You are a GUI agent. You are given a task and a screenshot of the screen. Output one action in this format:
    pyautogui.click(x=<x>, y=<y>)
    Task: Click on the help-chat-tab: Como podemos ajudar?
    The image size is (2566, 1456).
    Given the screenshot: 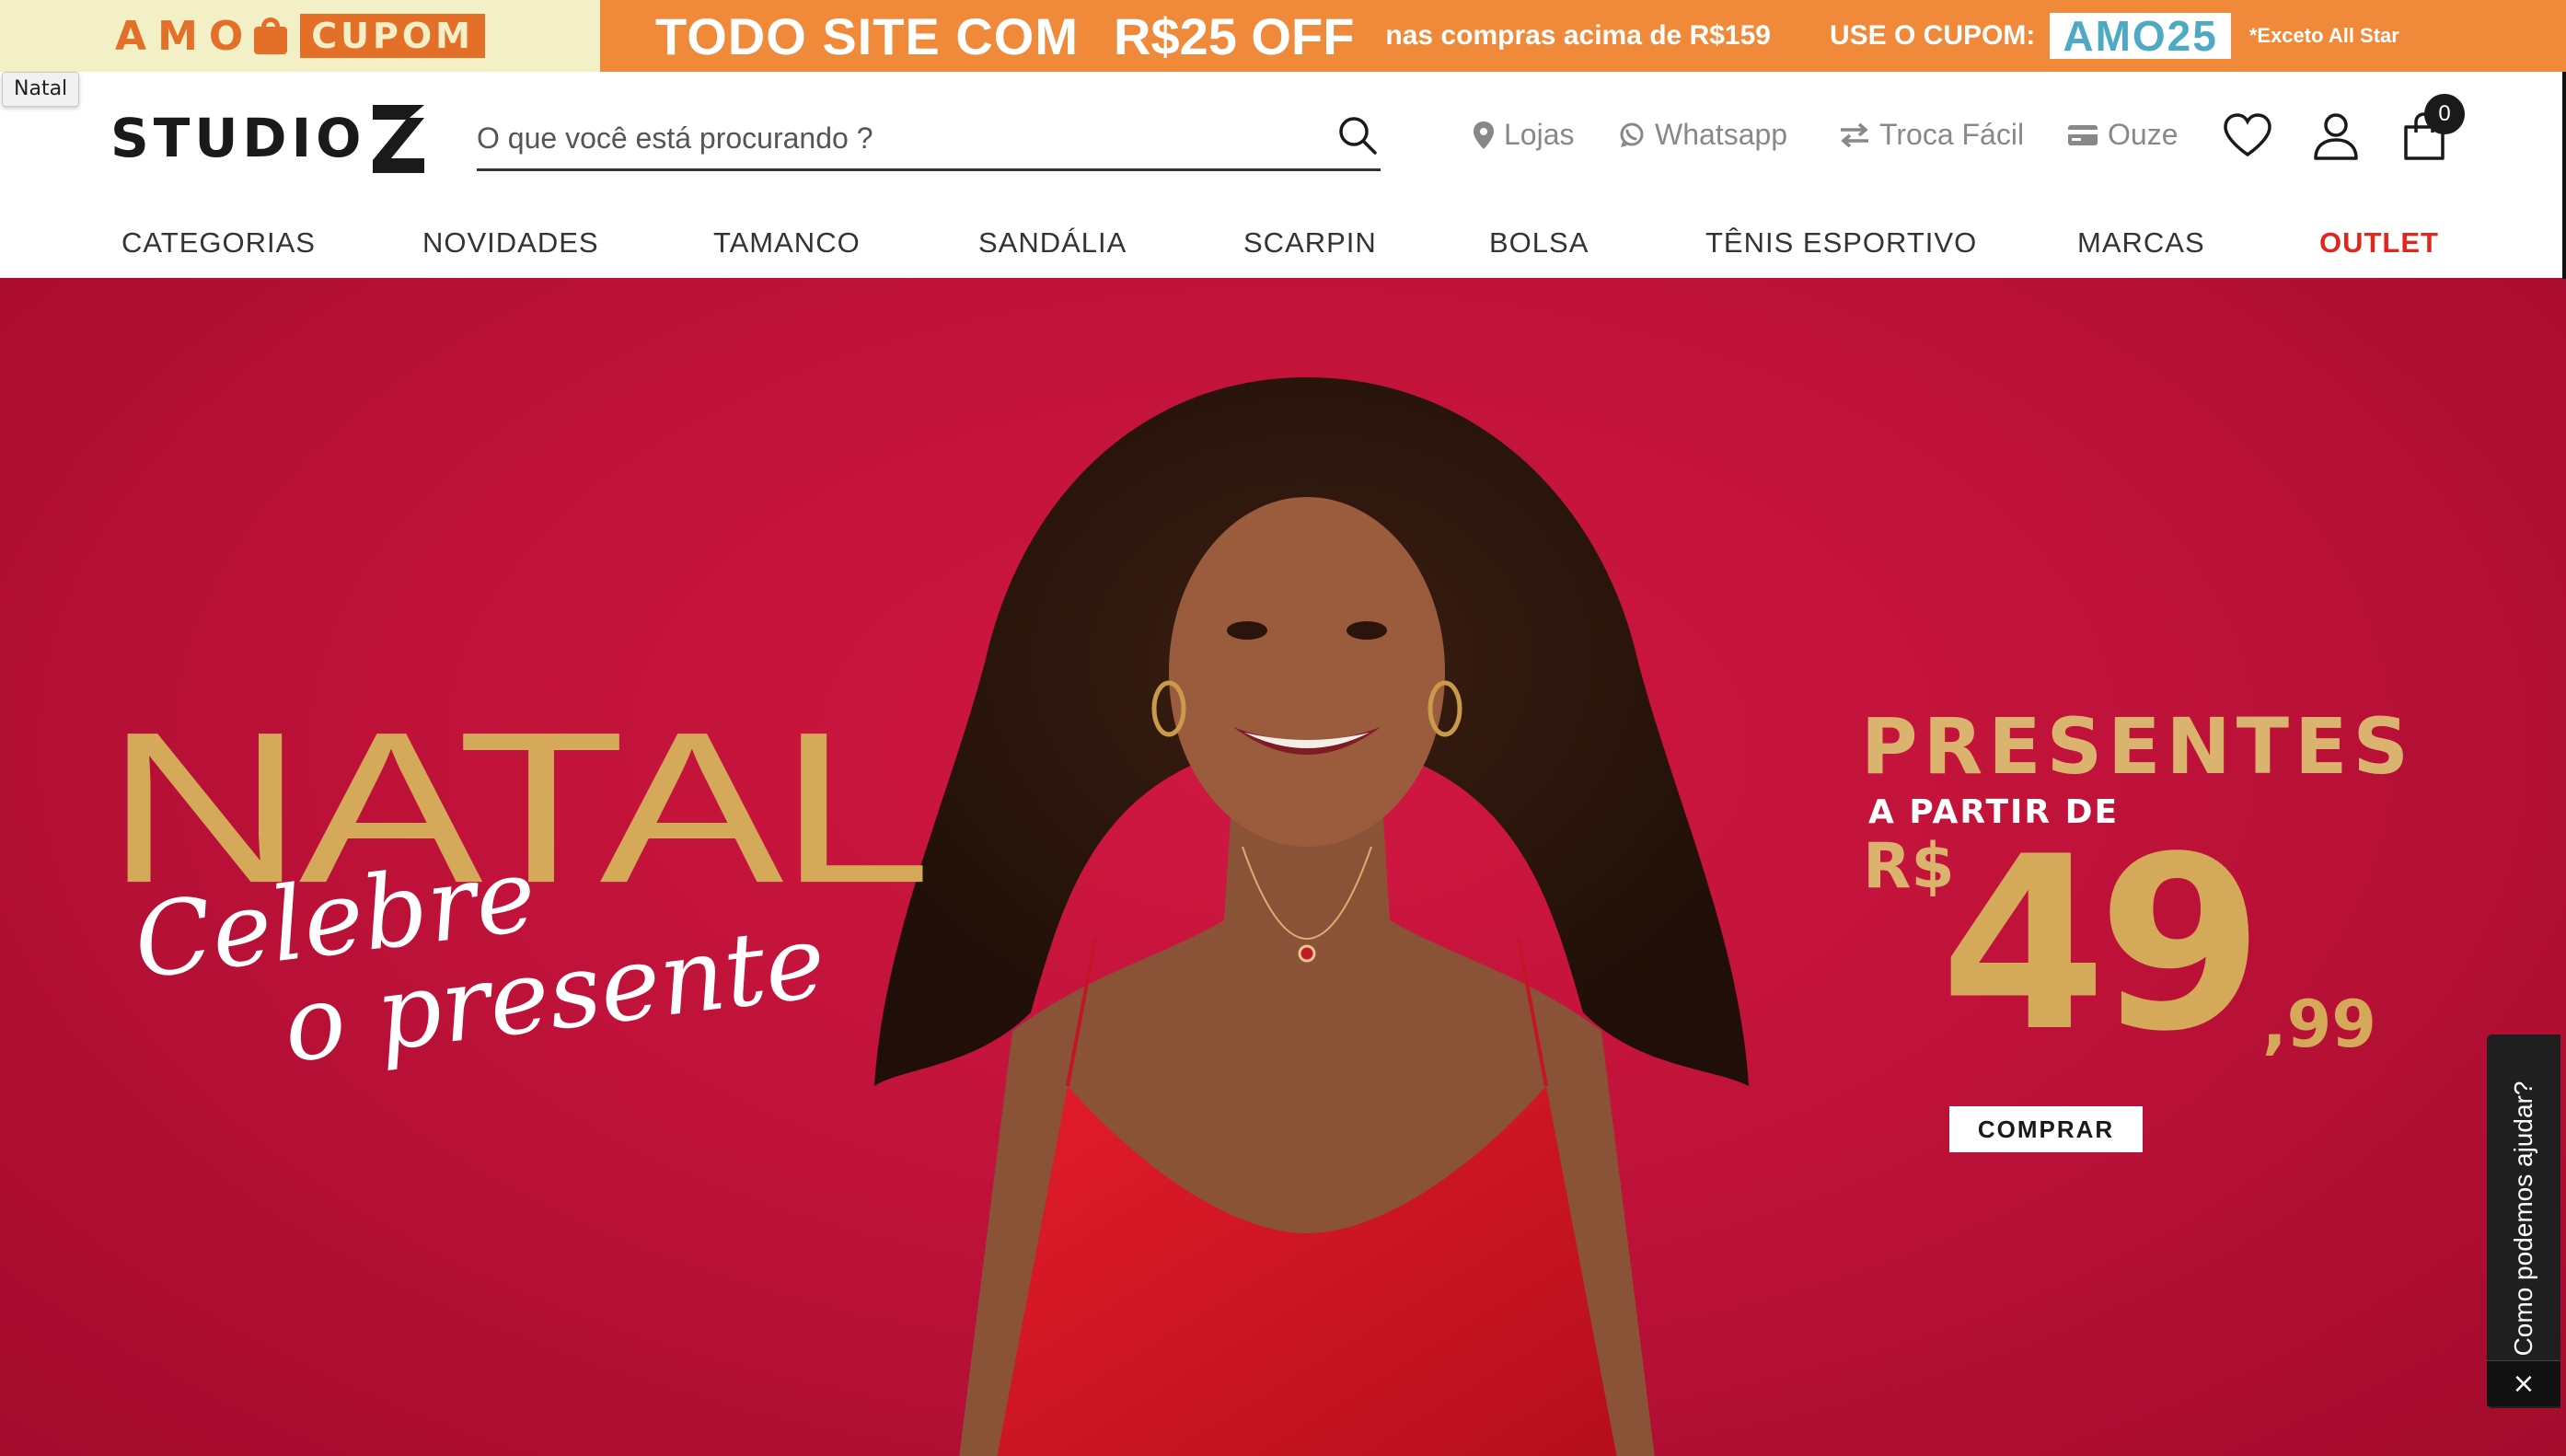 What is the action you would take?
    pyautogui.click(x=2524, y=1221)
    